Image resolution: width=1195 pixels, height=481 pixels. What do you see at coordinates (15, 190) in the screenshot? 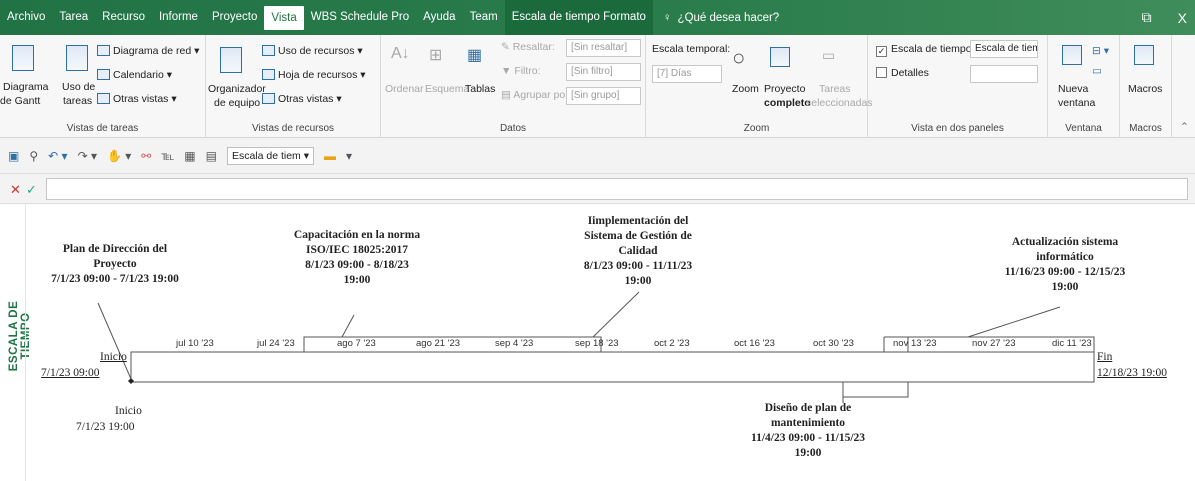
I see `cancel-entry-icon: ✕` at bounding box center [15, 190].